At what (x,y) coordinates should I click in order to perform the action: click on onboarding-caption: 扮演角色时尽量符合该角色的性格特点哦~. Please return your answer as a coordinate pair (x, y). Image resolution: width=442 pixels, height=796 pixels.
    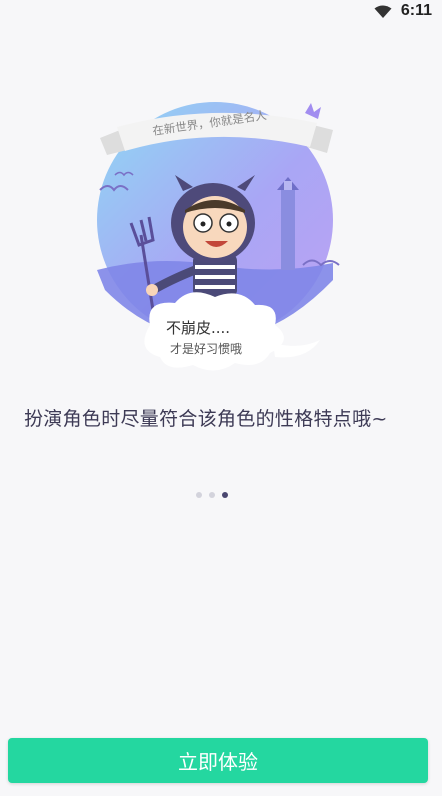
    Looking at the image, I should click on (206, 419).